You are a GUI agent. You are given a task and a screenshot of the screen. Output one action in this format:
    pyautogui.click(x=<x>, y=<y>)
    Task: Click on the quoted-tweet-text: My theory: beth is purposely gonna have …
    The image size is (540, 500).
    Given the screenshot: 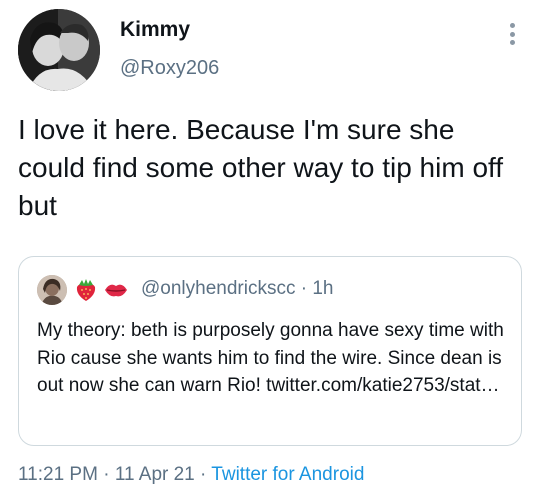 What is the action you would take?
    pyautogui.click(x=270, y=358)
    